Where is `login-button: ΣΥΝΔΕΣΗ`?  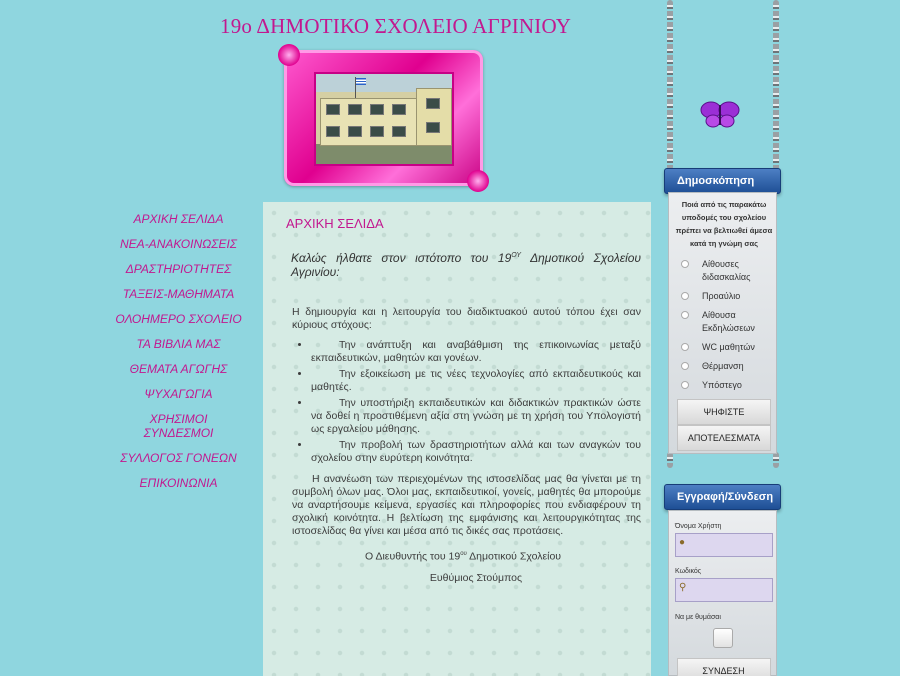
login-button: ΣΥΝΔΕΣΗ is located at coordinates (723, 667).